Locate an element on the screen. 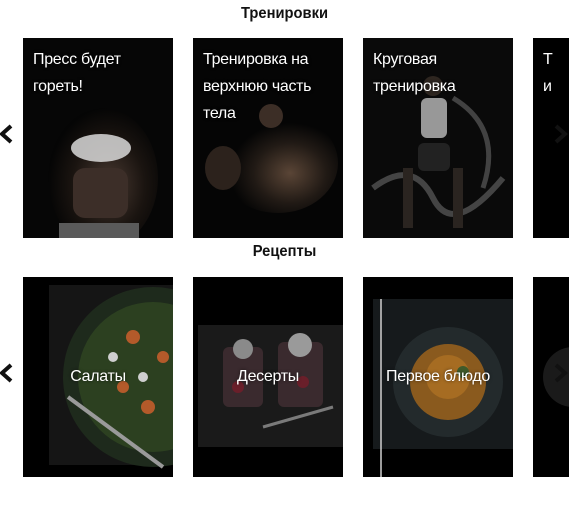  workout-card-partial-label: Т и is located at coordinates (548, 73).